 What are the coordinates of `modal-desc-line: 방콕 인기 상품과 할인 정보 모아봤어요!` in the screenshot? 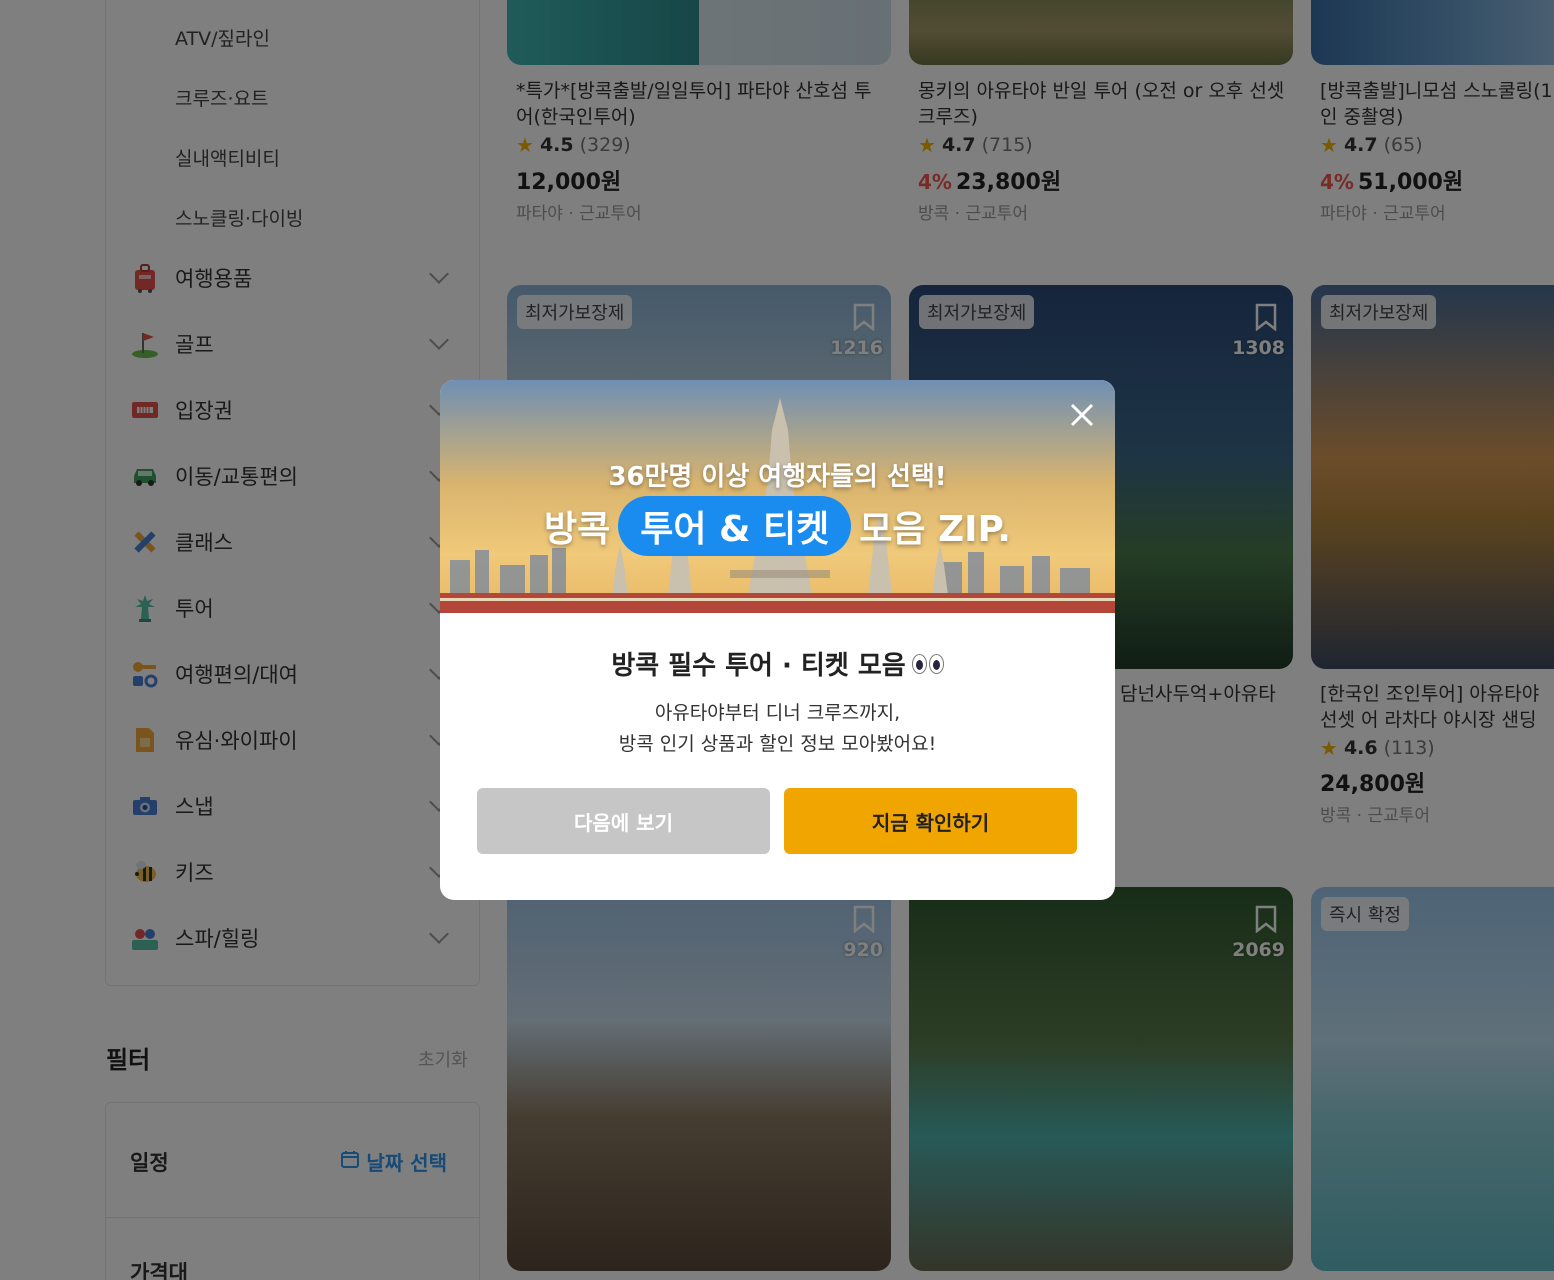 It's located at (777, 744).